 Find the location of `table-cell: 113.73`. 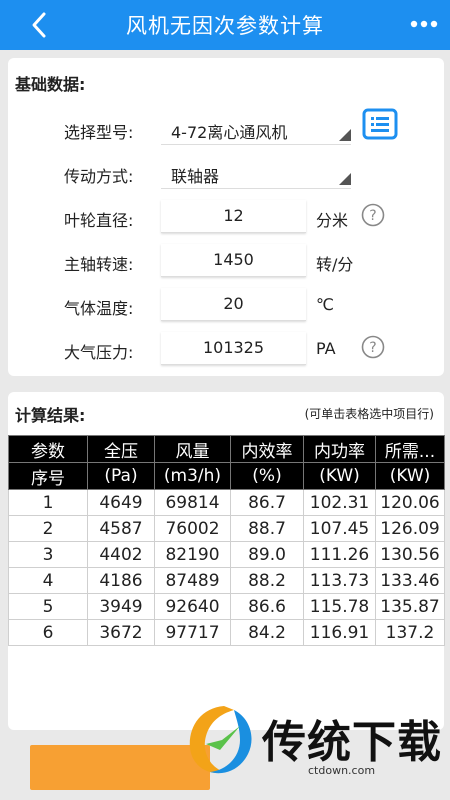

table-cell: 113.73 is located at coordinates (339, 580).